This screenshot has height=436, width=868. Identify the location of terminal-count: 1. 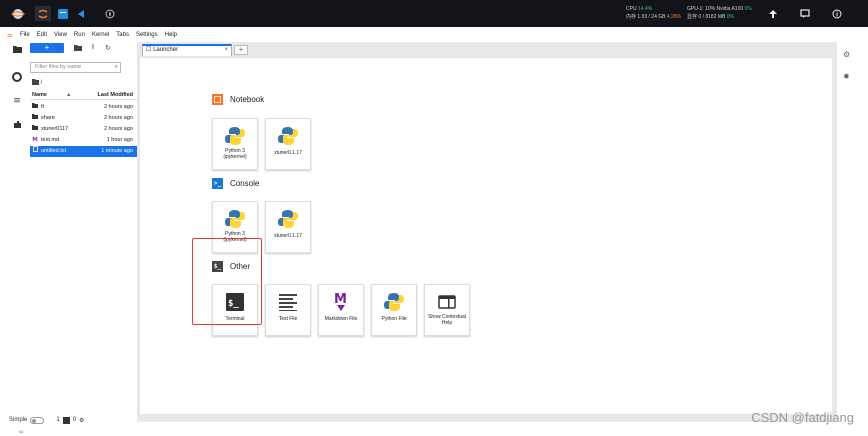
(57, 420).